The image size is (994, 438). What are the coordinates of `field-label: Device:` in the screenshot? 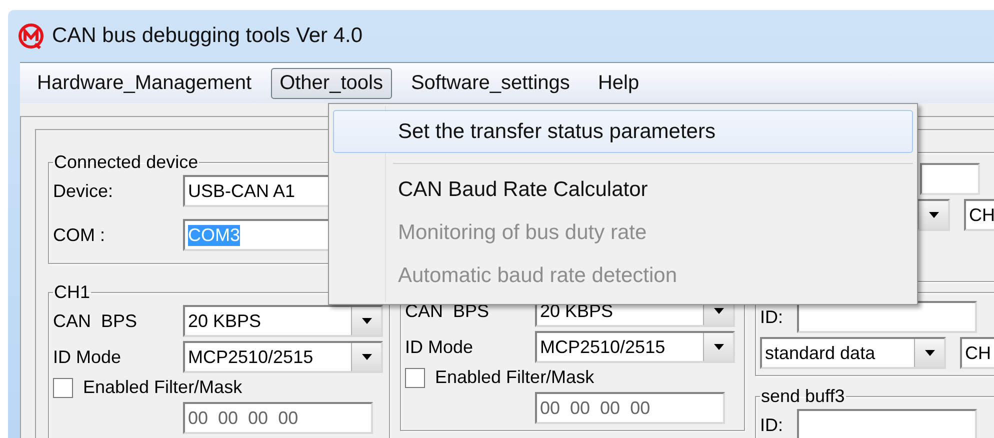 It's located at (83, 191).